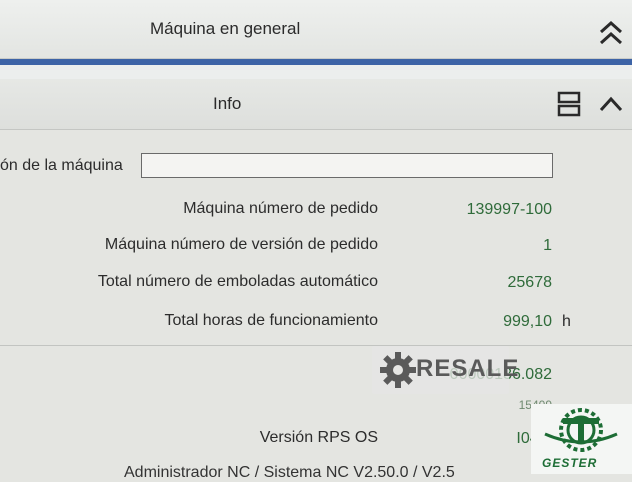 The width and height of the screenshot is (632, 482). What do you see at coordinates (316, 345) in the screenshot?
I see `section-divider` at bounding box center [316, 345].